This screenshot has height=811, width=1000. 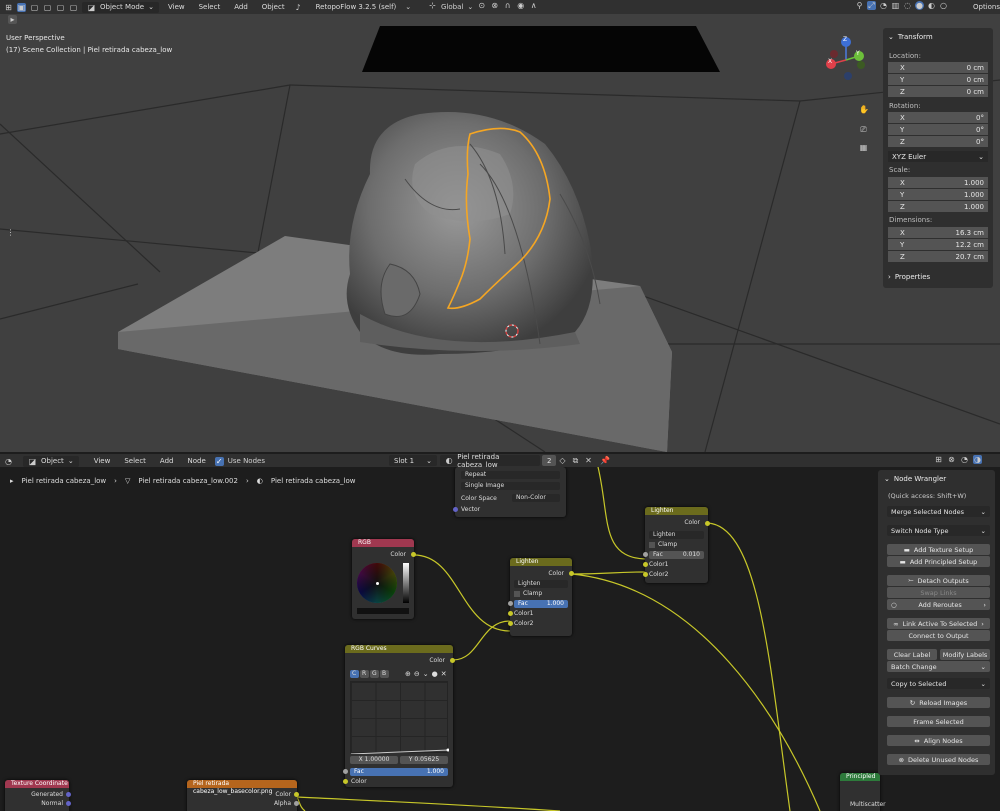 I want to click on rotation-y-field: Y 0°, so click(x=938, y=129).